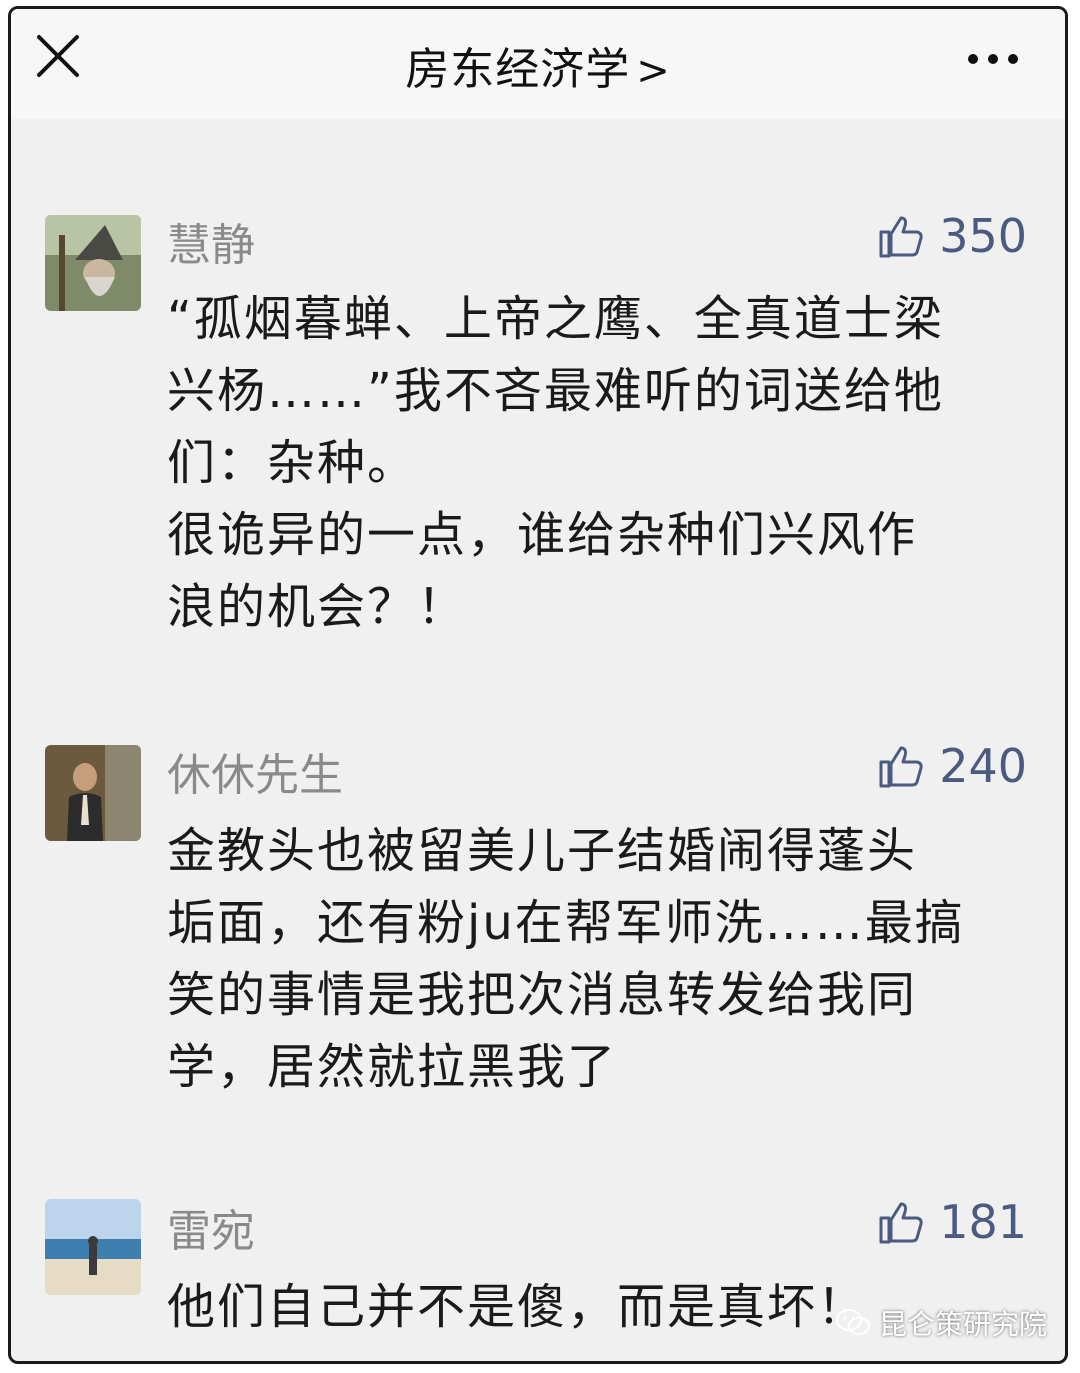 The width and height of the screenshot is (1080, 1373). I want to click on like-count: 350, so click(983, 236).